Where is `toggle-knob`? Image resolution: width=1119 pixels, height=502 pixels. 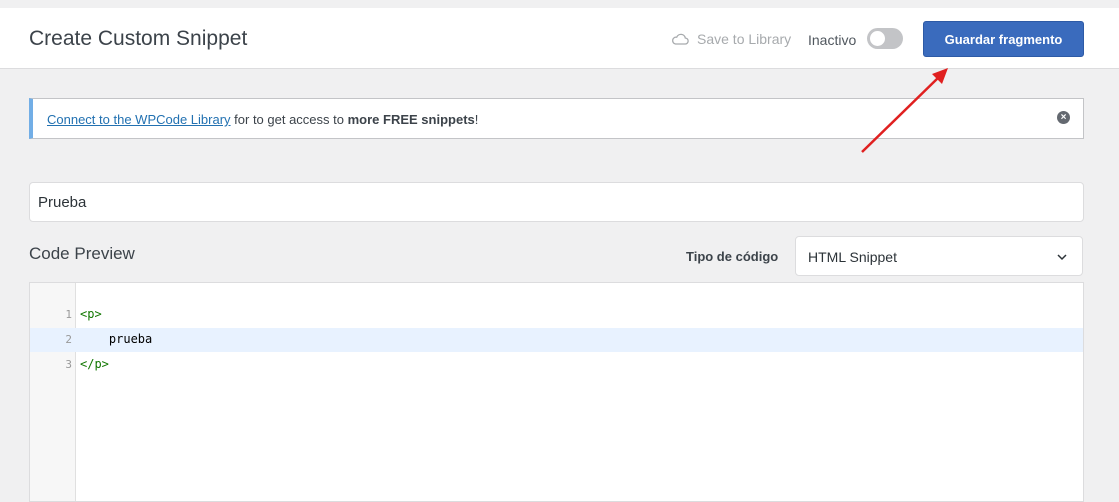
toggle-knob is located at coordinates (877, 38).